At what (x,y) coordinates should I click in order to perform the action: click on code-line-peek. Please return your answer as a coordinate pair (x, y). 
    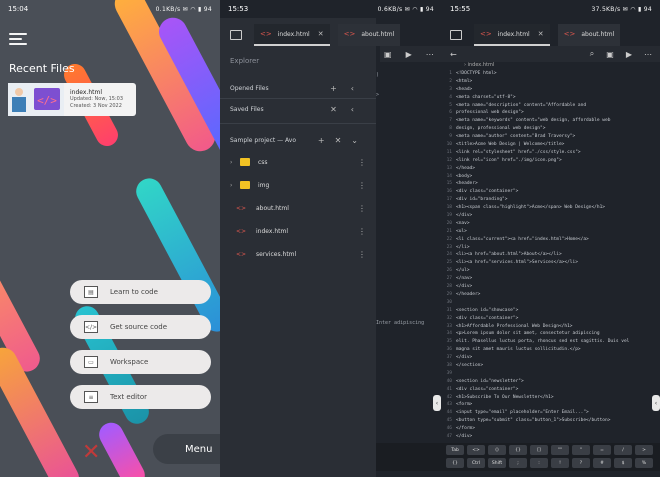
    Looking at the image, I should click on (409, 85).